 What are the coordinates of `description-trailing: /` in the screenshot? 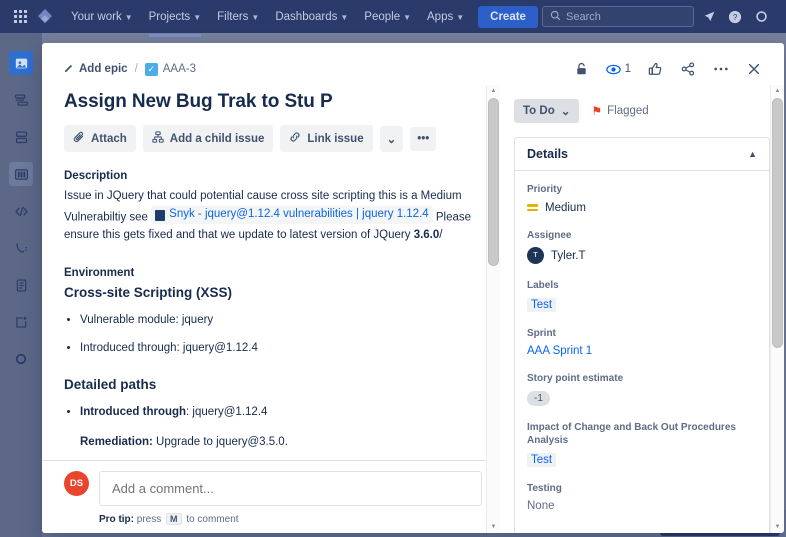 It's located at (441, 235).